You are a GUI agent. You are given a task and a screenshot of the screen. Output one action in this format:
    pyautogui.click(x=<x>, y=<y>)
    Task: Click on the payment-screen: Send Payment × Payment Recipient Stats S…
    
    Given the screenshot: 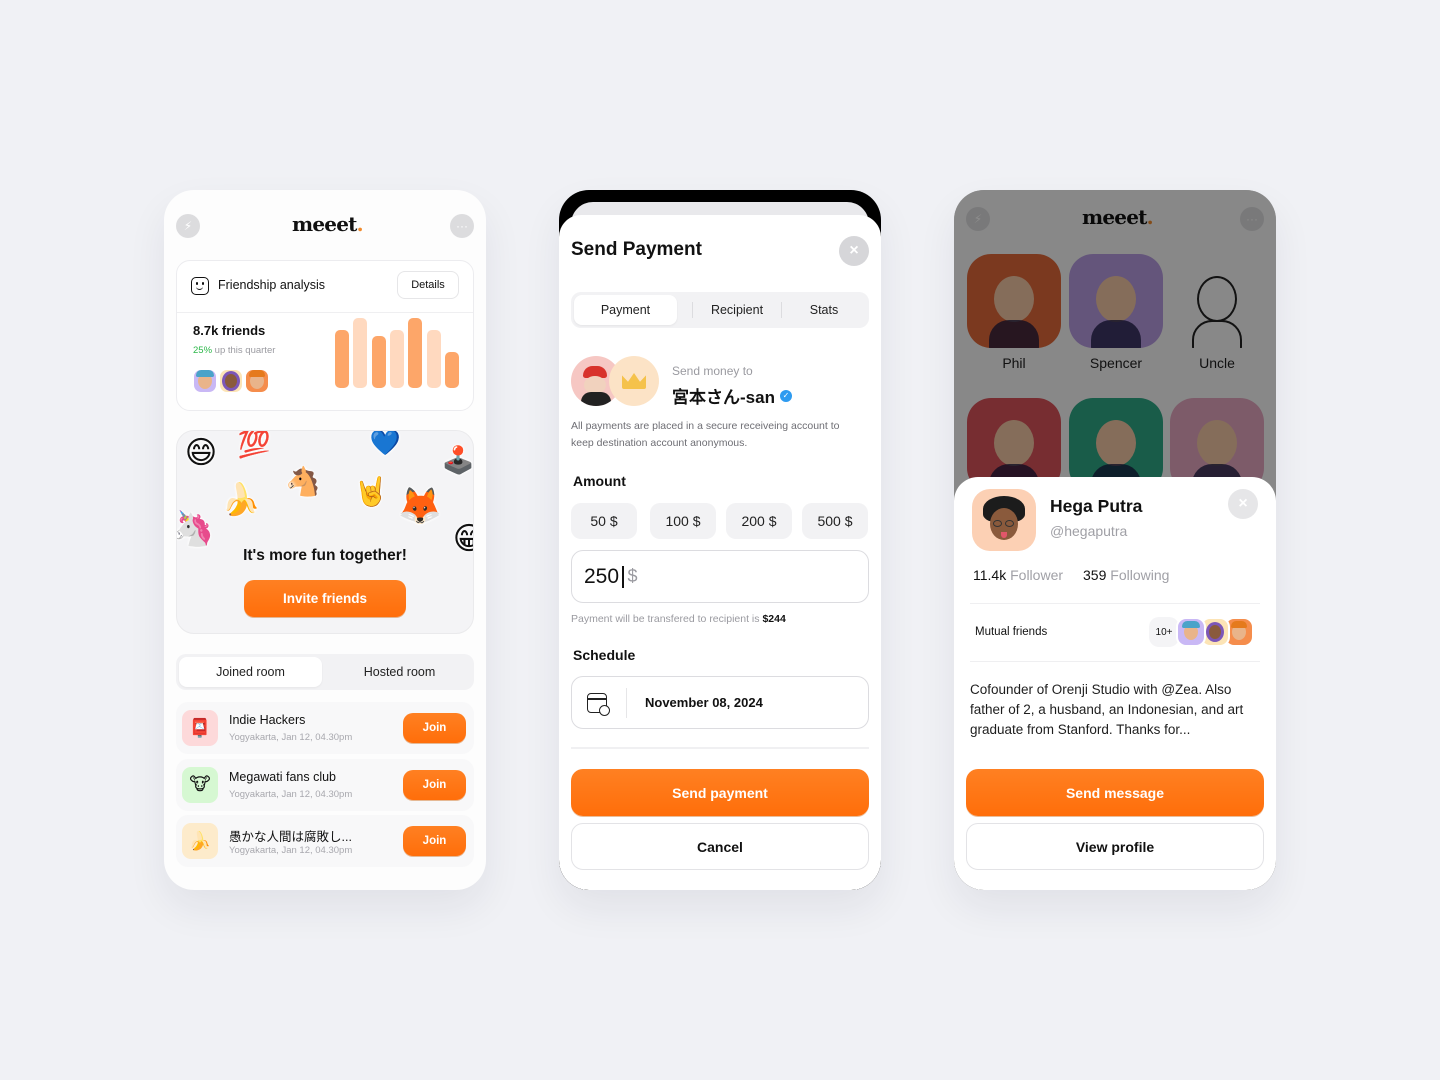 What is the action you would take?
    pyautogui.click(x=720, y=540)
    